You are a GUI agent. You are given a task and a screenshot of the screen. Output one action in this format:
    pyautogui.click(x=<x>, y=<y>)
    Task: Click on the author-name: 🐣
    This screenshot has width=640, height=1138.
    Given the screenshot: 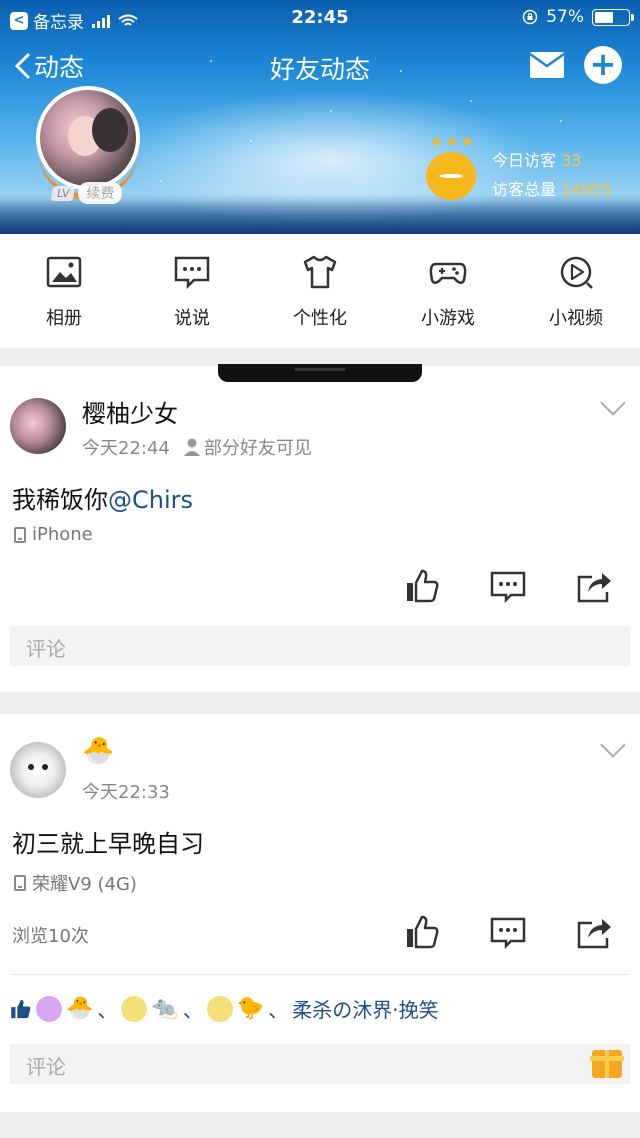 What is the action you would take?
    pyautogui.click(x=98, y=751)
    